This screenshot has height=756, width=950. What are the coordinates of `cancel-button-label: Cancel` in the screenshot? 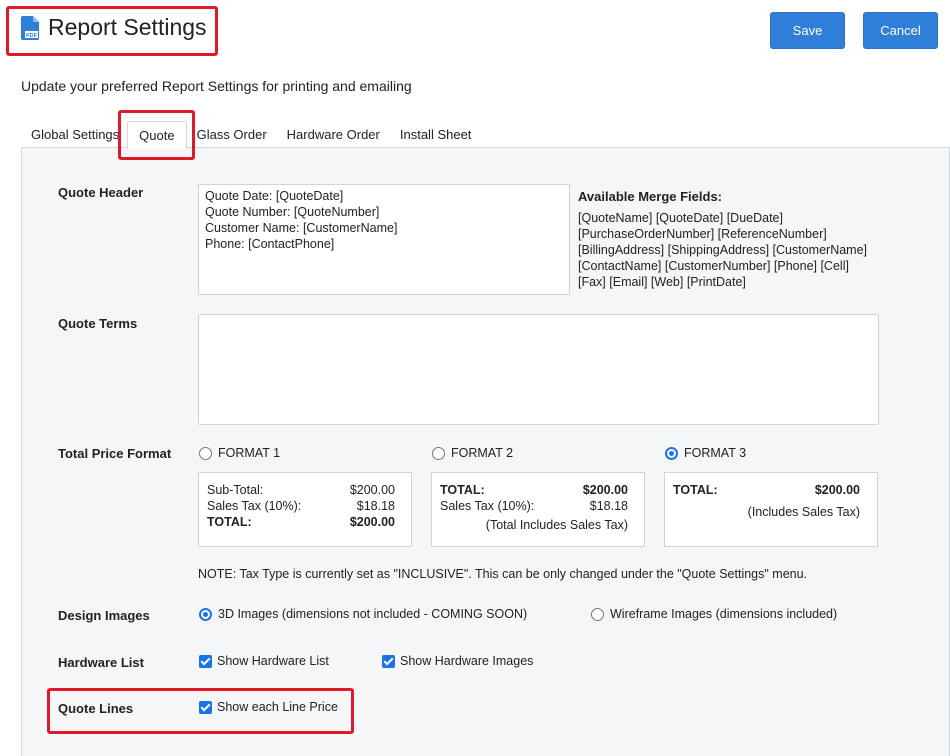 It's located at (900, 30).